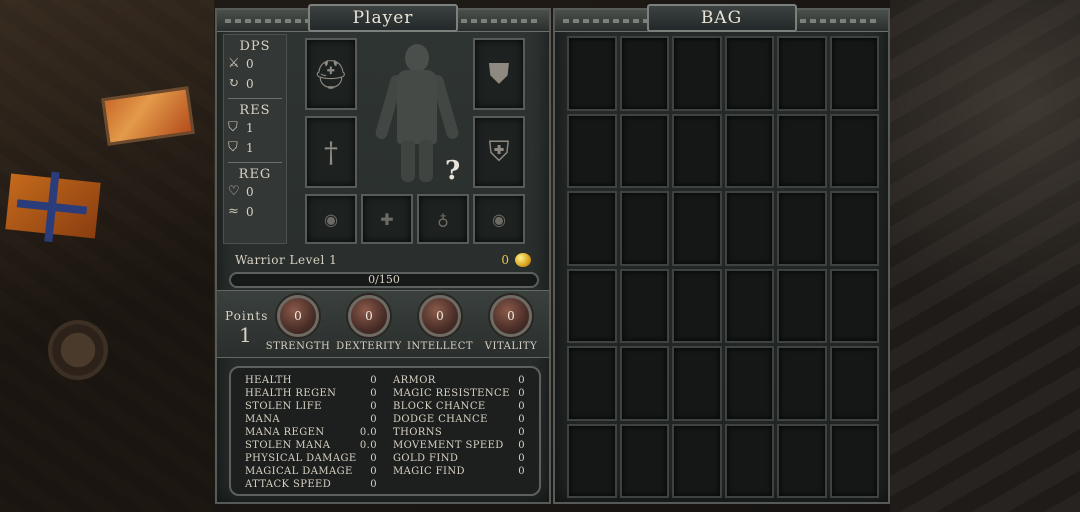 This screenshot has height=512, width=1080. Describe the element at coordinates (255, 128) in the screenshot. I see `res-armor-row: ⛉ 1` at that location.